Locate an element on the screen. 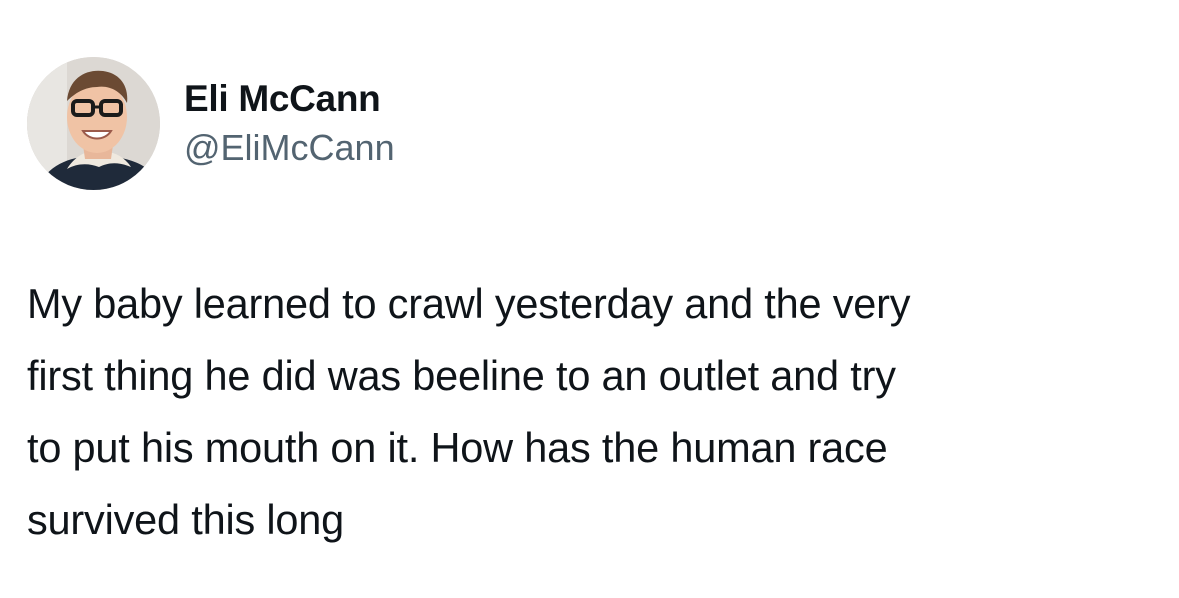 Image resolution: width=1179 pixels, height=598 pixels. user-handle: @EliMcCann is located at coordinates (289, 148).